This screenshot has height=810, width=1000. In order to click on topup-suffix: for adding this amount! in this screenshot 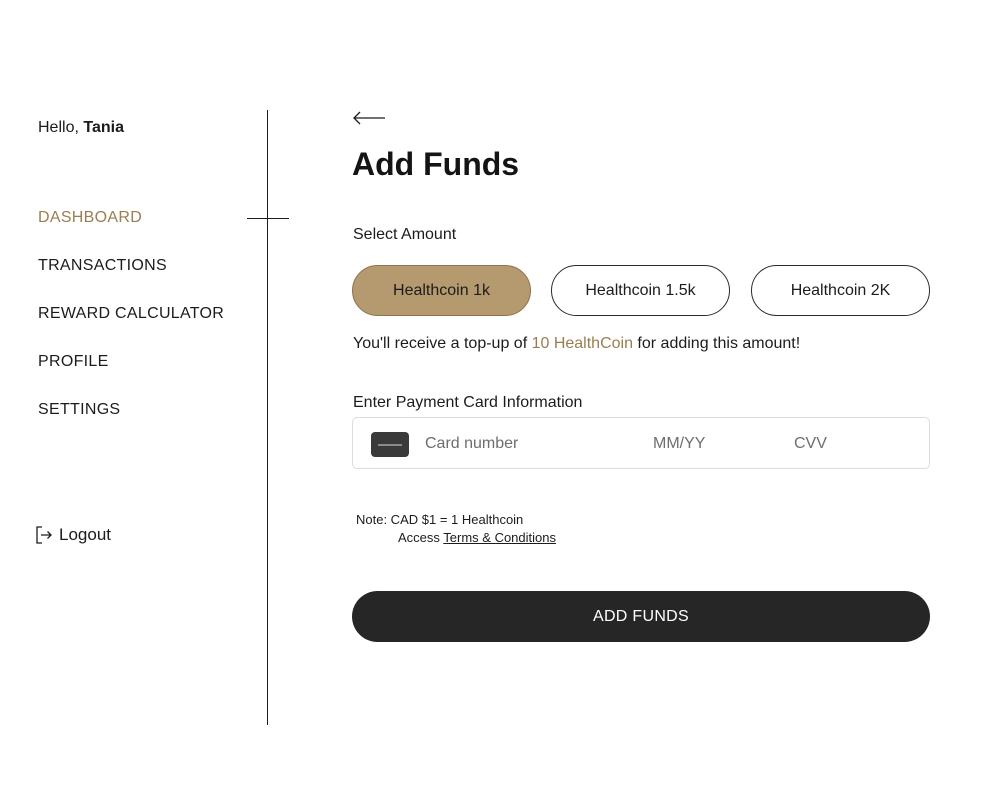, I will do `click(716, 343)`.